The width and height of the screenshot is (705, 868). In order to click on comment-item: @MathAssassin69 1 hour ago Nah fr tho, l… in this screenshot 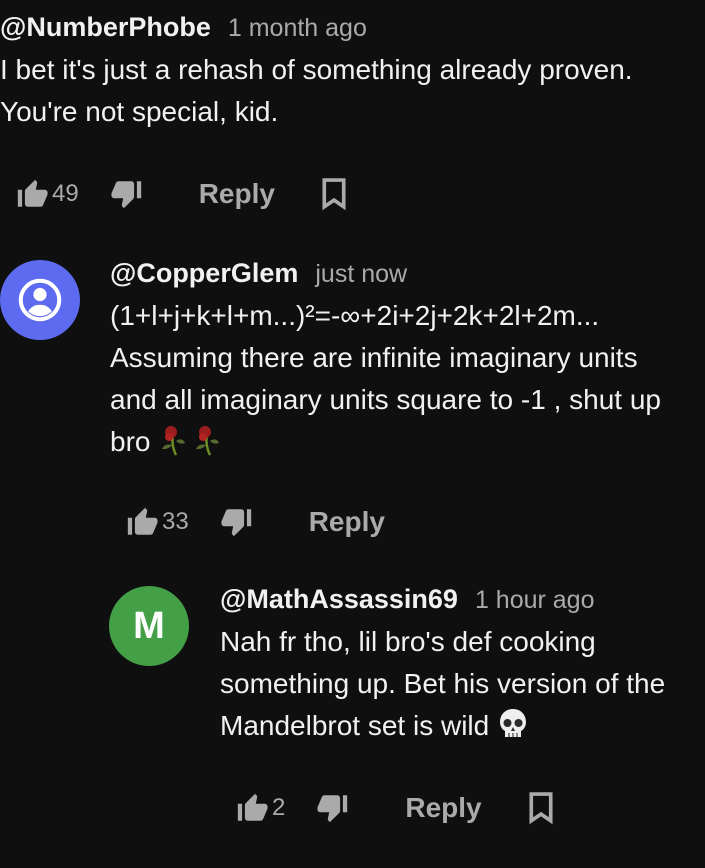, I will do `click(462, 668)`.